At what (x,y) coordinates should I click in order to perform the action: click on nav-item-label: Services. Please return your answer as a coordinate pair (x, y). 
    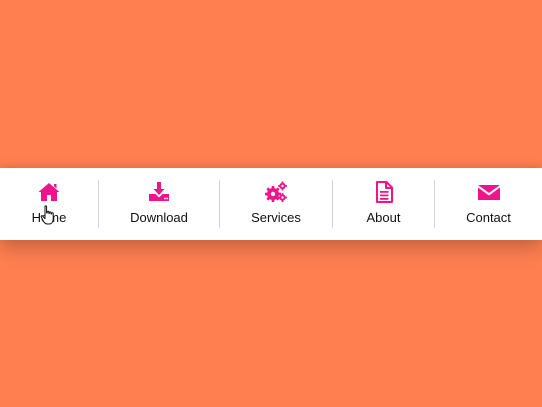
    Looking at the image, I should click on (276, 217).